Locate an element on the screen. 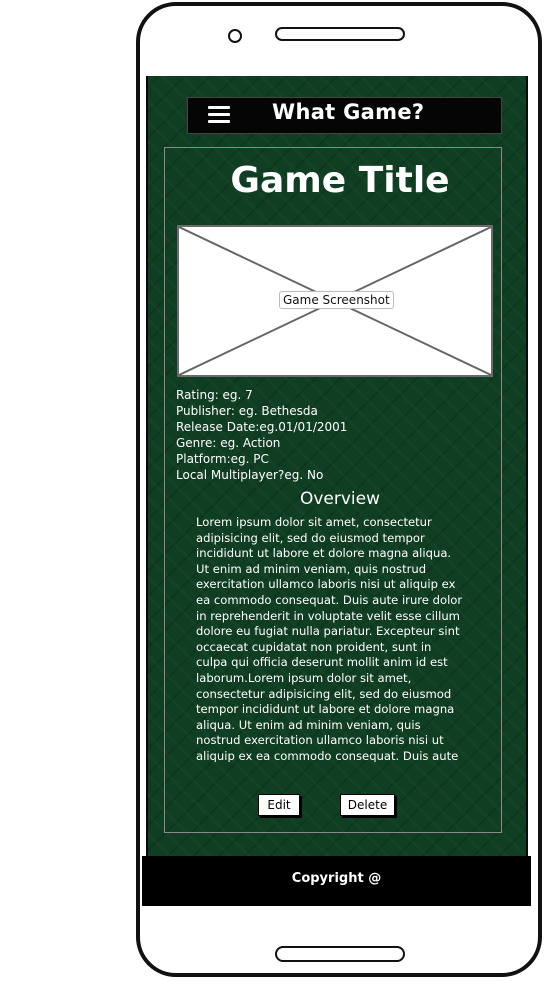  screenshot-label: Game Screenshot is located at coordinates (336, 300).